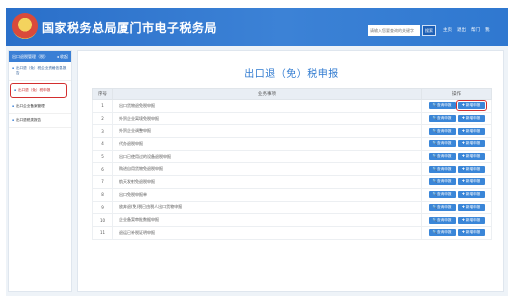 The width and height of the screenshot is (516, 303). I want to click on row-number: 6, so click(102, 169).